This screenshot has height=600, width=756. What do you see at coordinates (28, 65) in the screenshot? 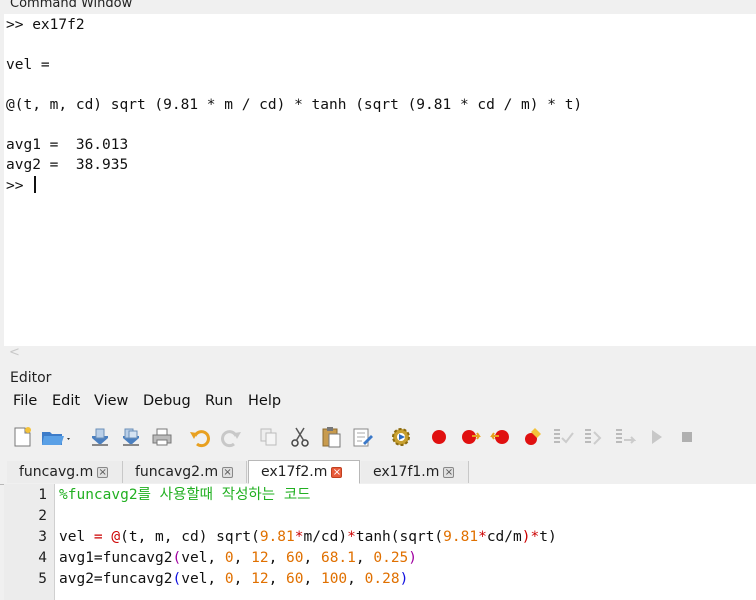
I see `command-line: vel =` at bounding box center [28, 65].